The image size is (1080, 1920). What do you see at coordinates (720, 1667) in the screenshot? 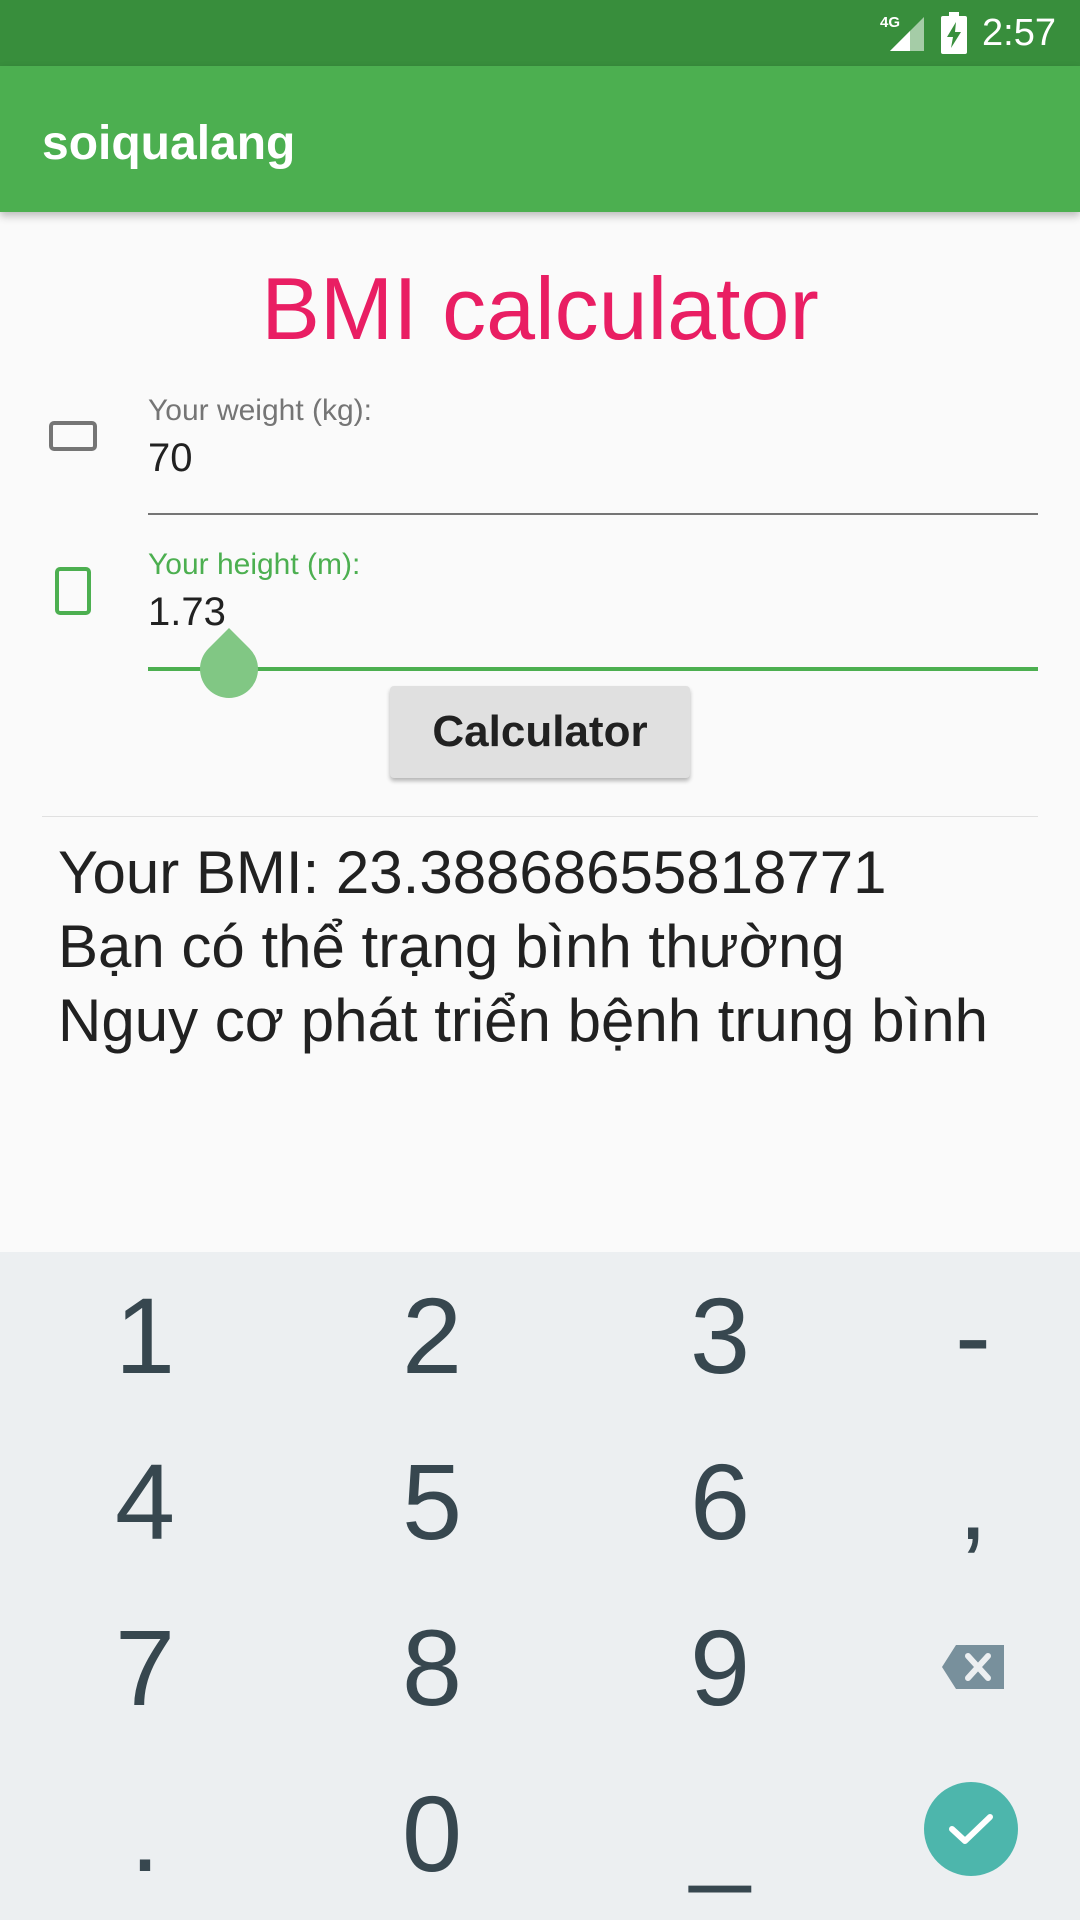
I see `key-9: 9` at bounding box center [720, 1667].